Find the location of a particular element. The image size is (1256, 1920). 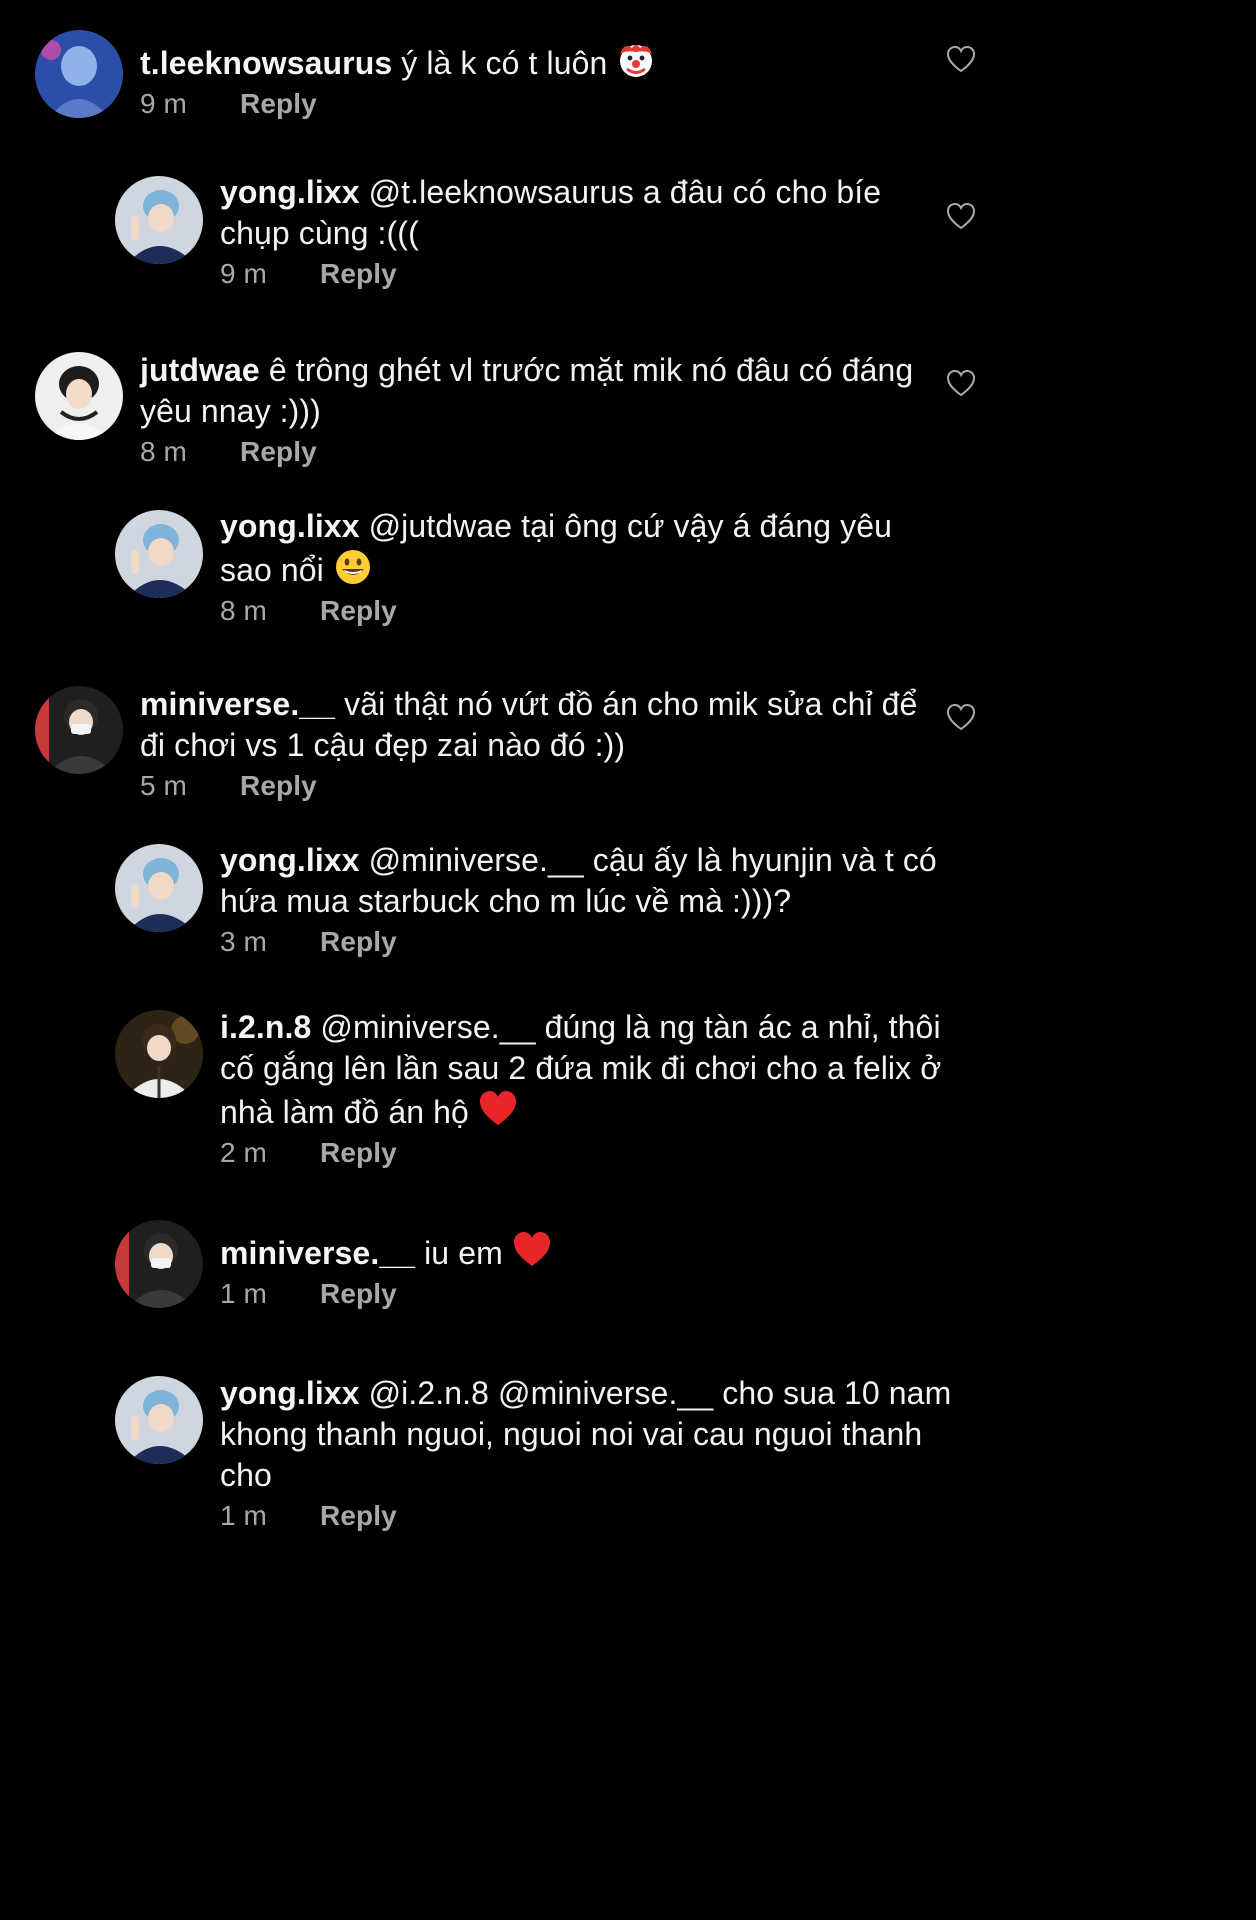

comment-username: i.2.n.8 is located at coordinates (265, 1027).